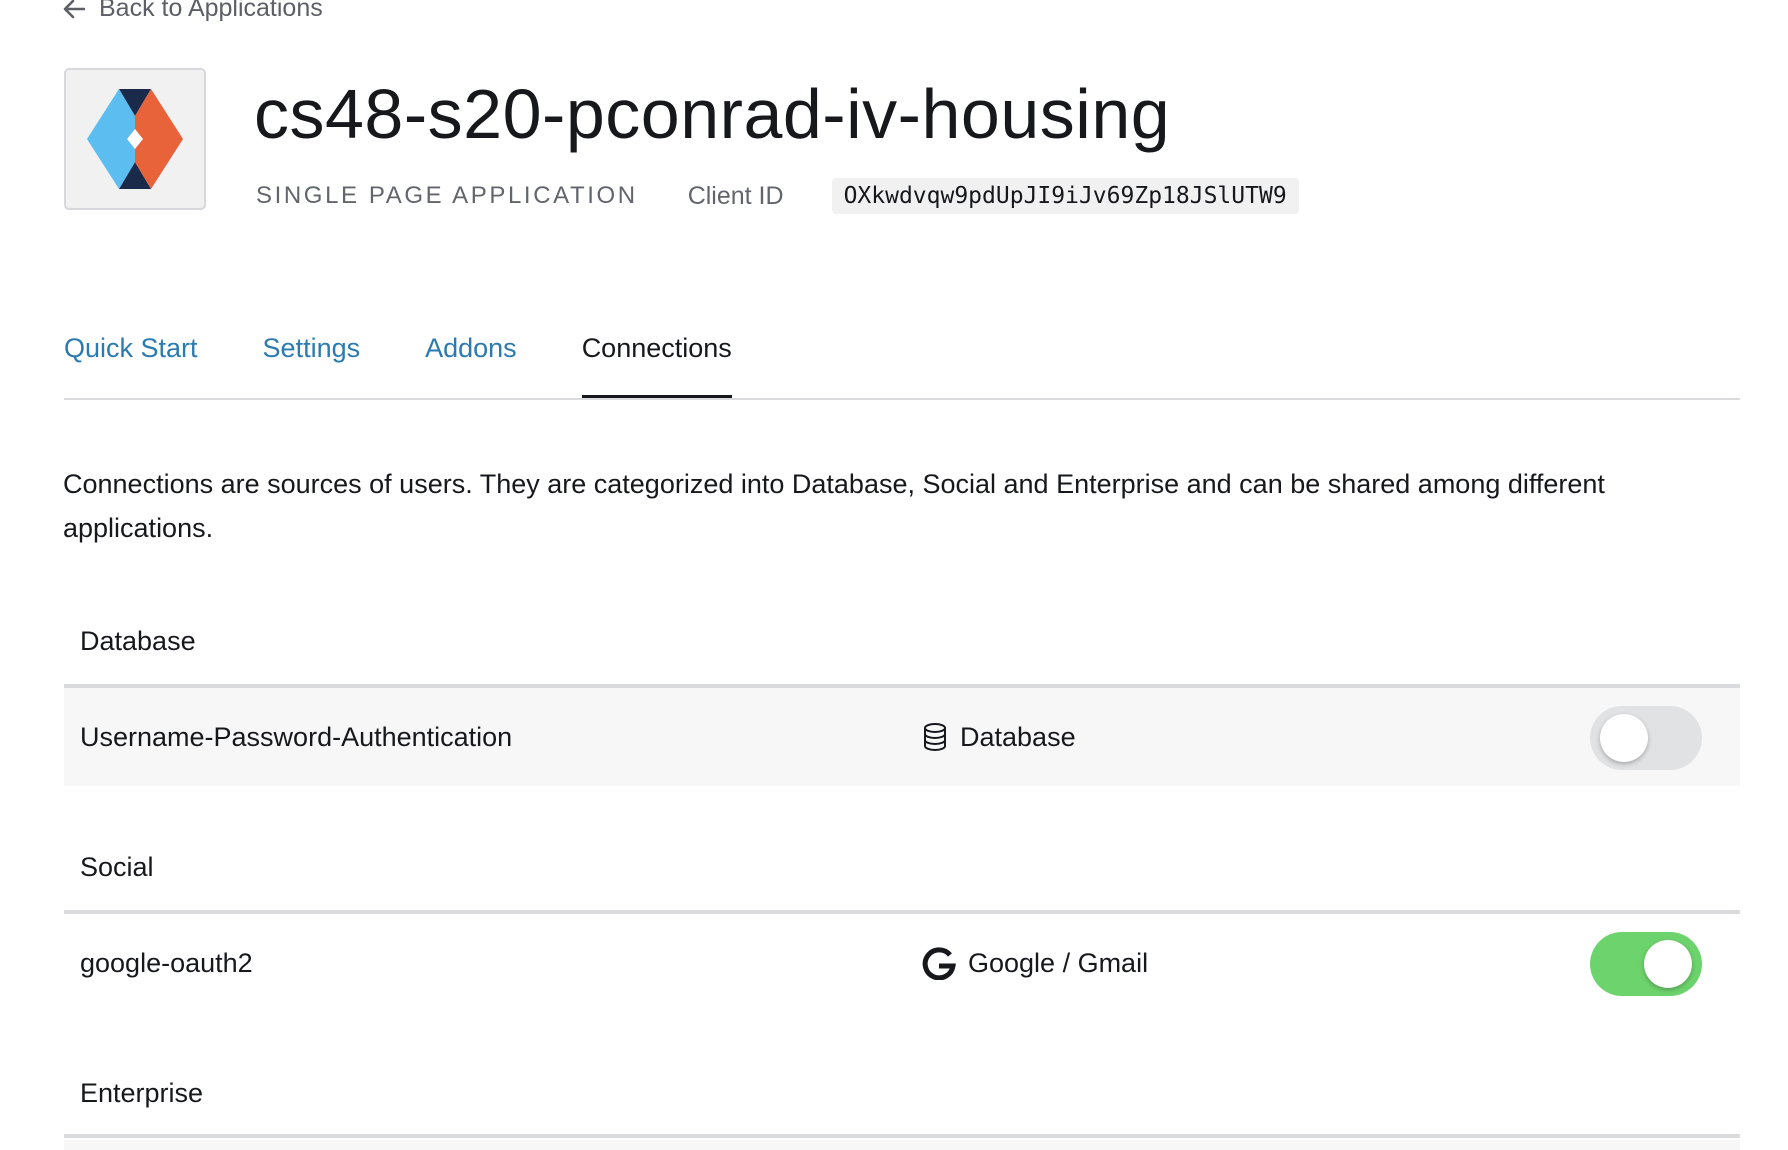 This screenshot has width=1788, height=1150. I want to click on app-type-label: SINGLE PAGE APPLICATION, so click(447, 195).